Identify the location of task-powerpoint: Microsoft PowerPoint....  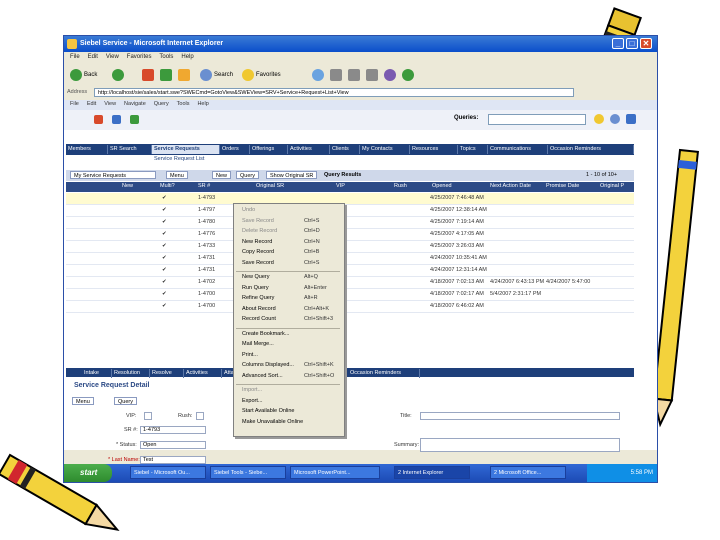
(335, 472).